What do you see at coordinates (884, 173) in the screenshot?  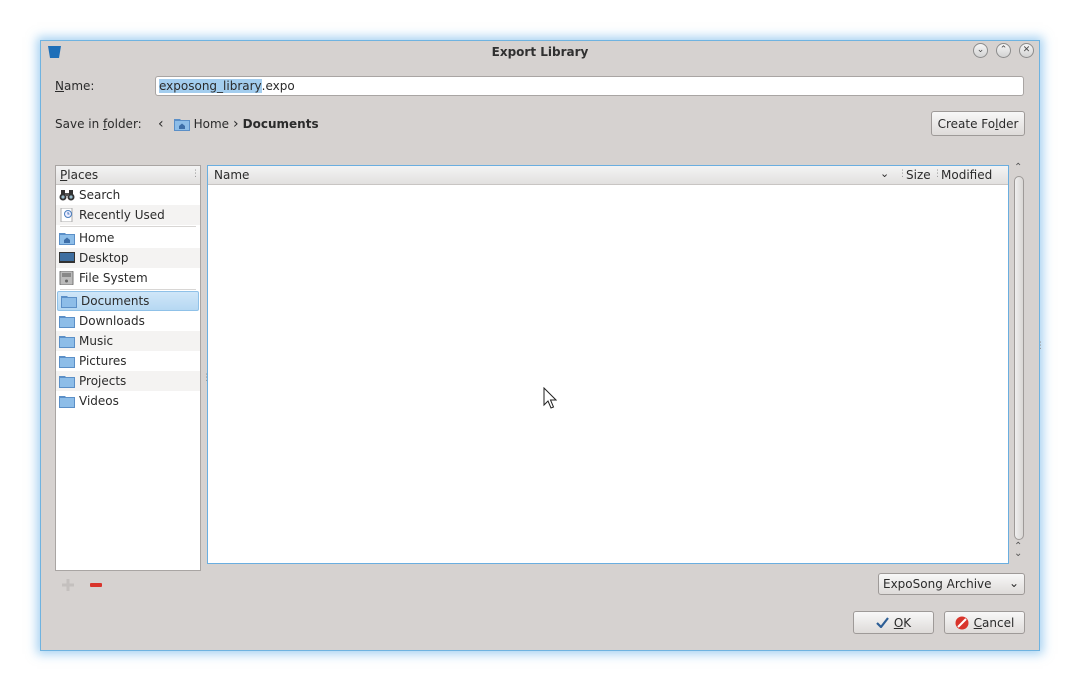 I see `sort-chevron-down-icon: ⌄` at bounding box center [884, 173].